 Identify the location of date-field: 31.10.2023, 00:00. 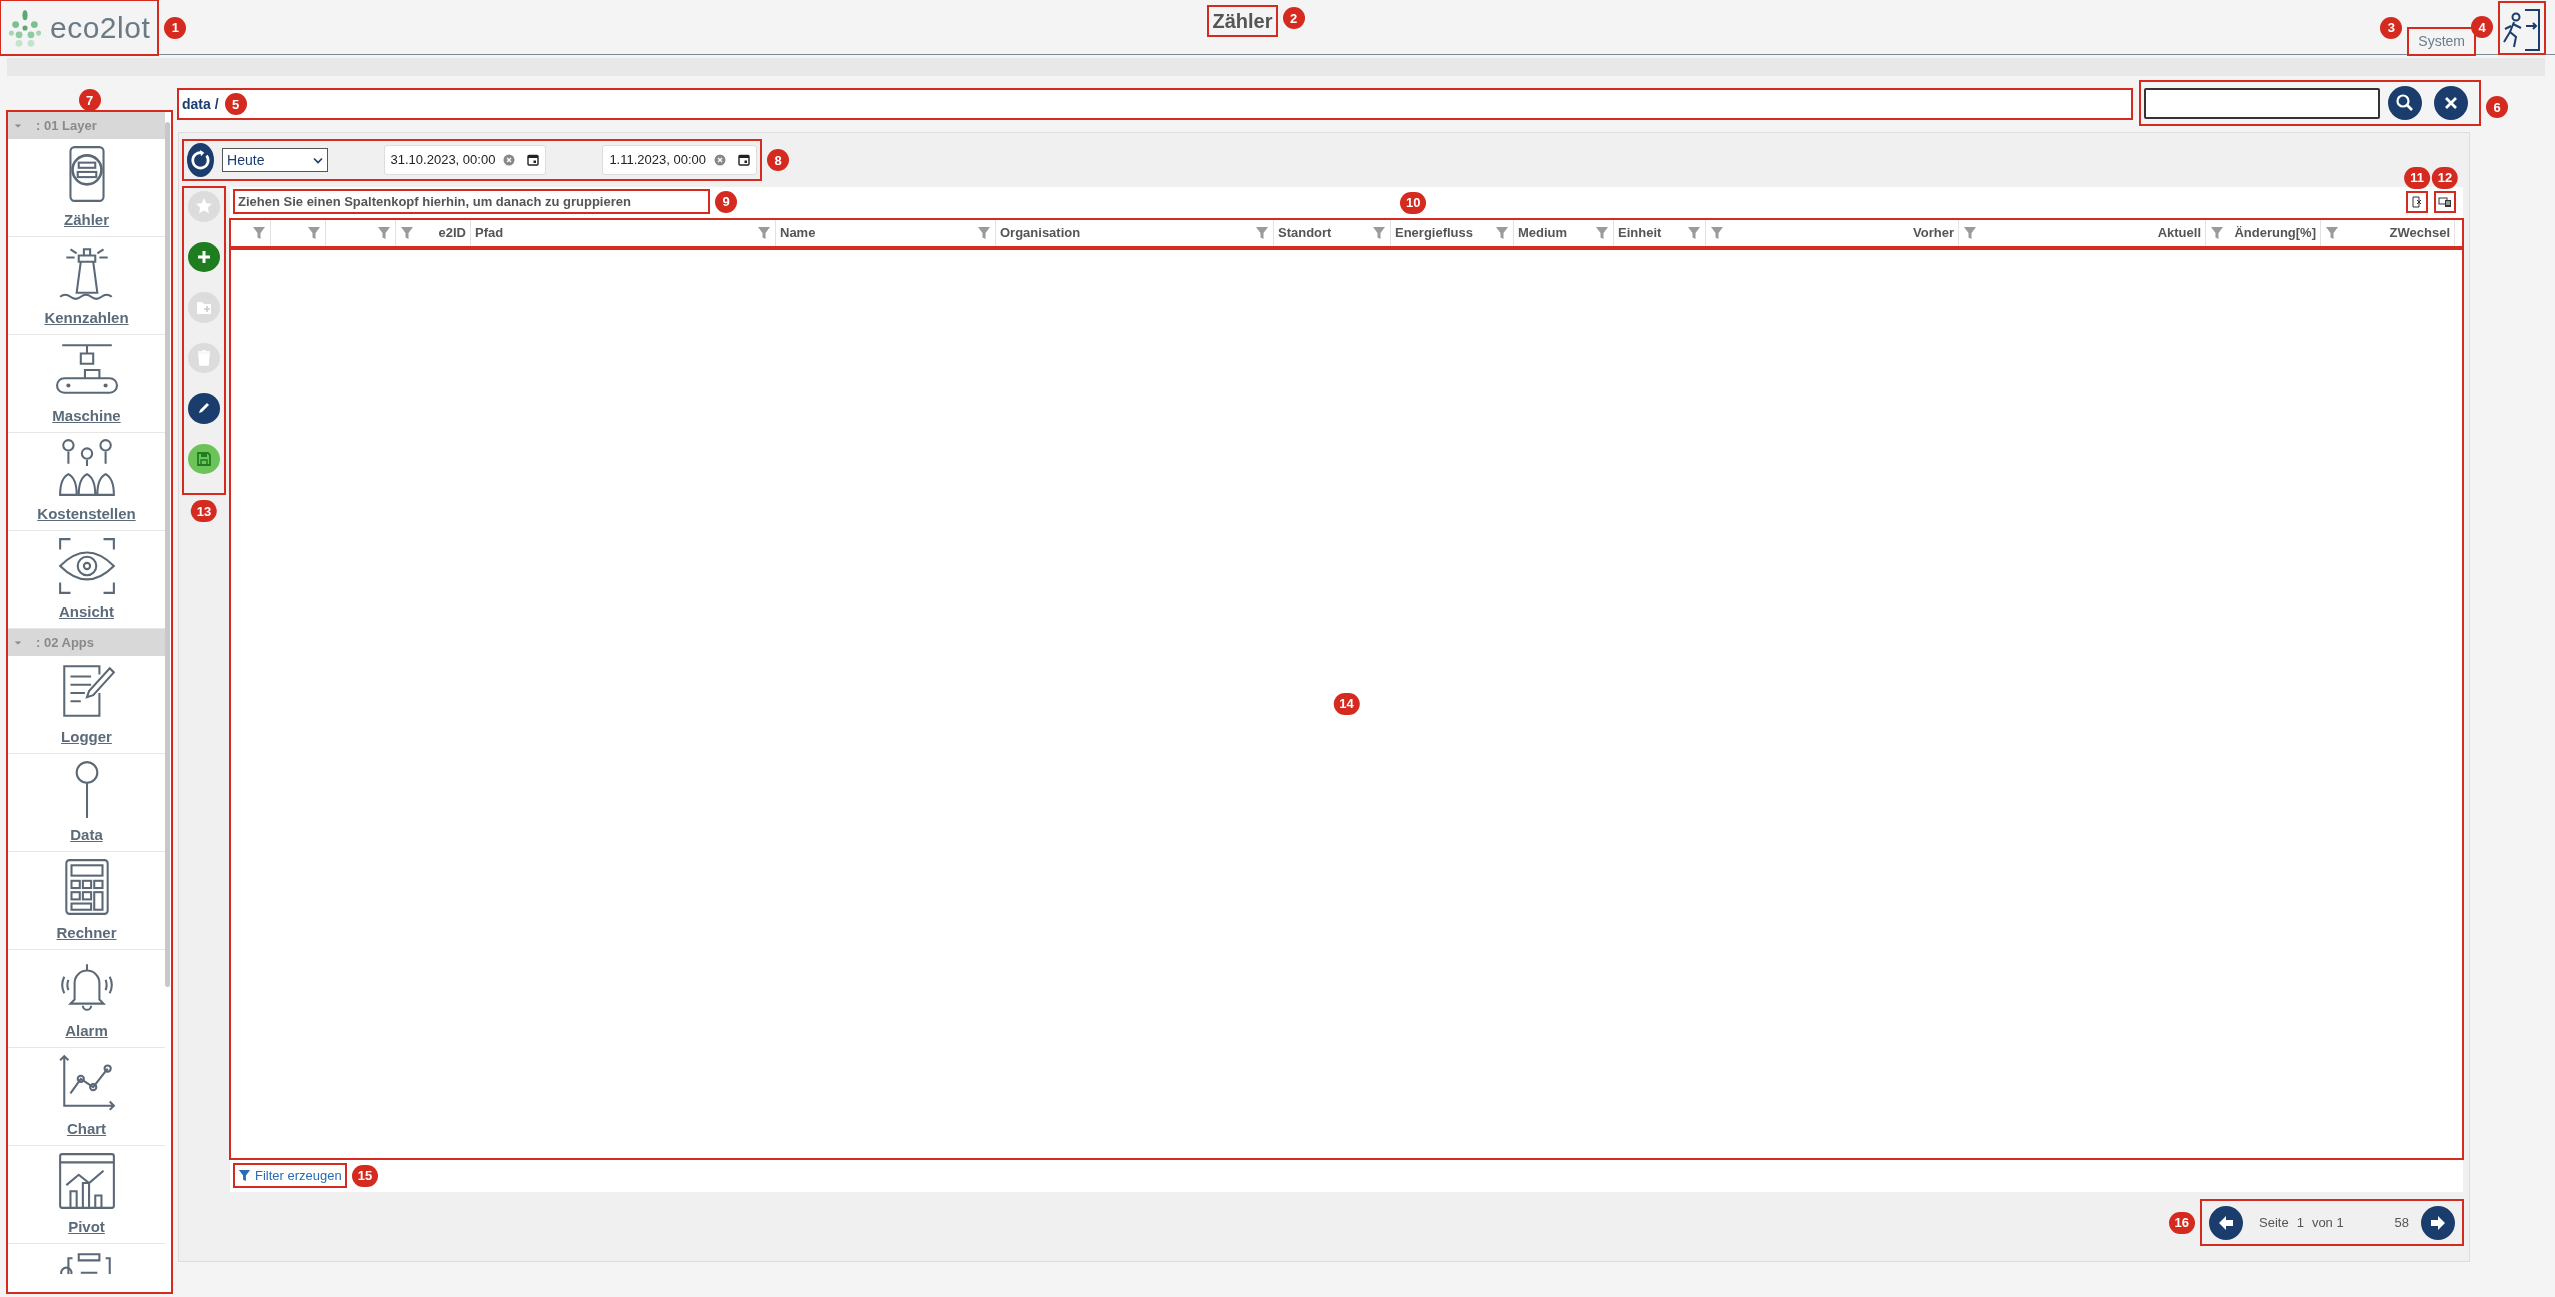
(465, 160).